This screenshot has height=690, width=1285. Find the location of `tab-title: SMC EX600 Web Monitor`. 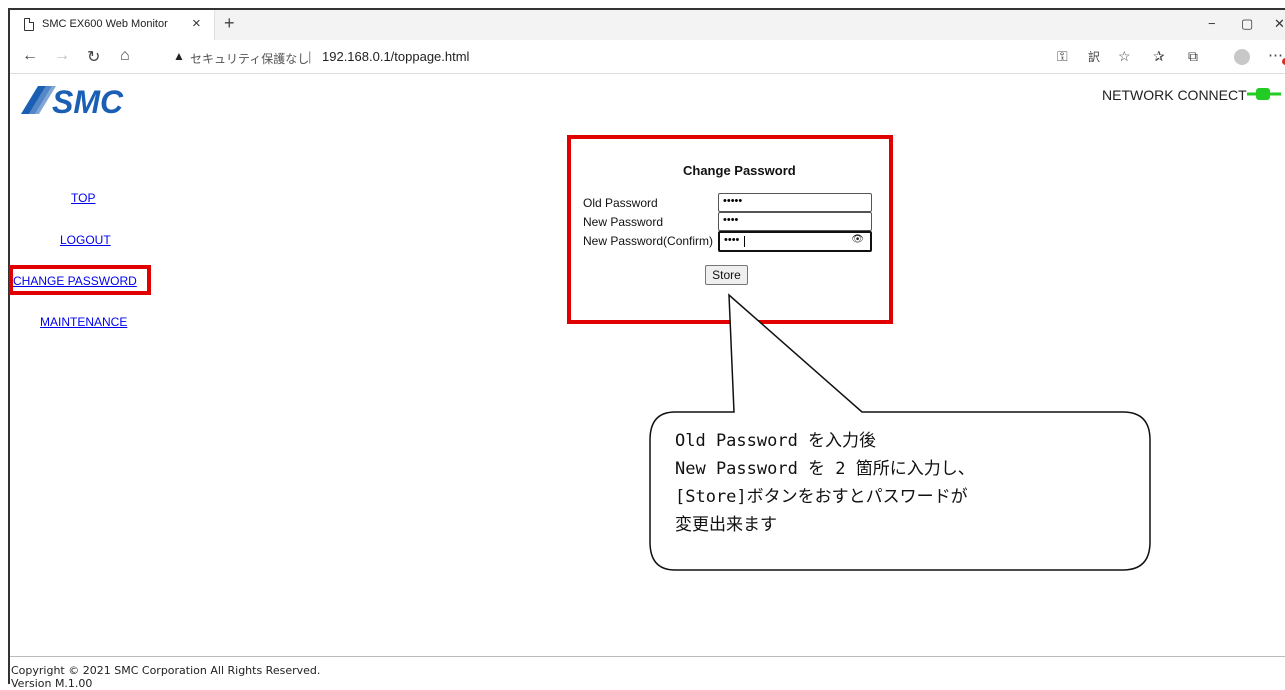

tab-title: SMC EX600 Web Monitor is located at coordinates (105, 24).